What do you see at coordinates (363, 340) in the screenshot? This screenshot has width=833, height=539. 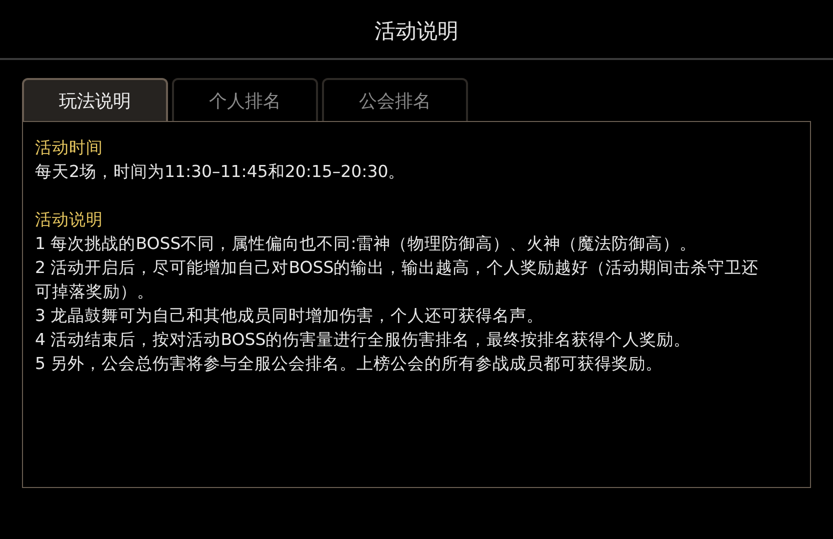 I see `paragraph: 4 活动结束后，按对活动BOSS的伤害量进行全服伤害排名，最终按排名获得个人奖励。` at bounding box center [363, 340].